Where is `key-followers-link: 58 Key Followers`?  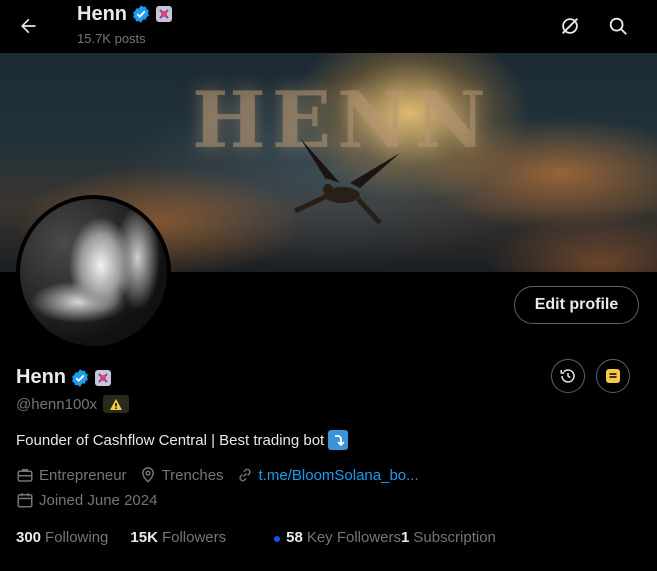 key-followers-link: 58 Key Followers is located at coordinates (337, 537).